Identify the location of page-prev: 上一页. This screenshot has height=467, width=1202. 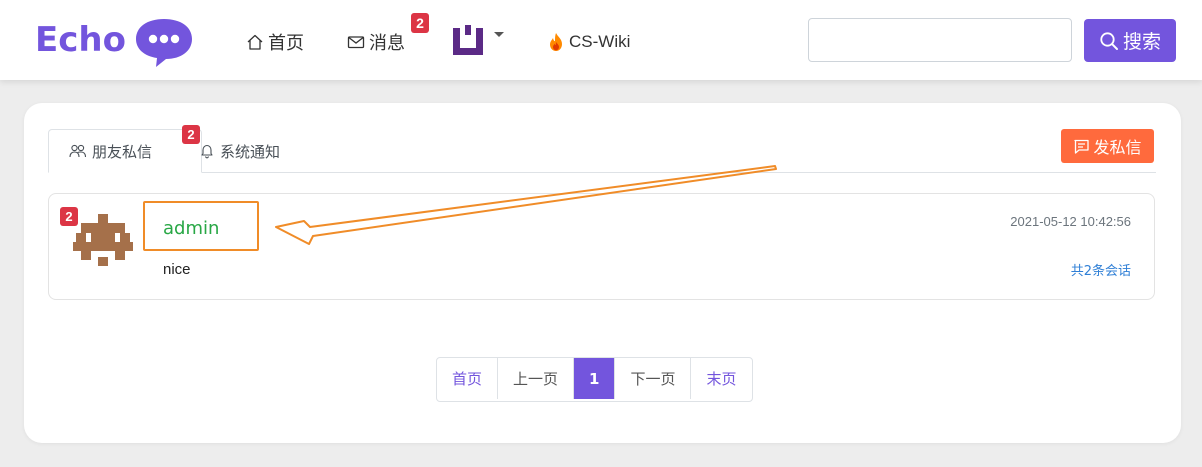
(536, 378).